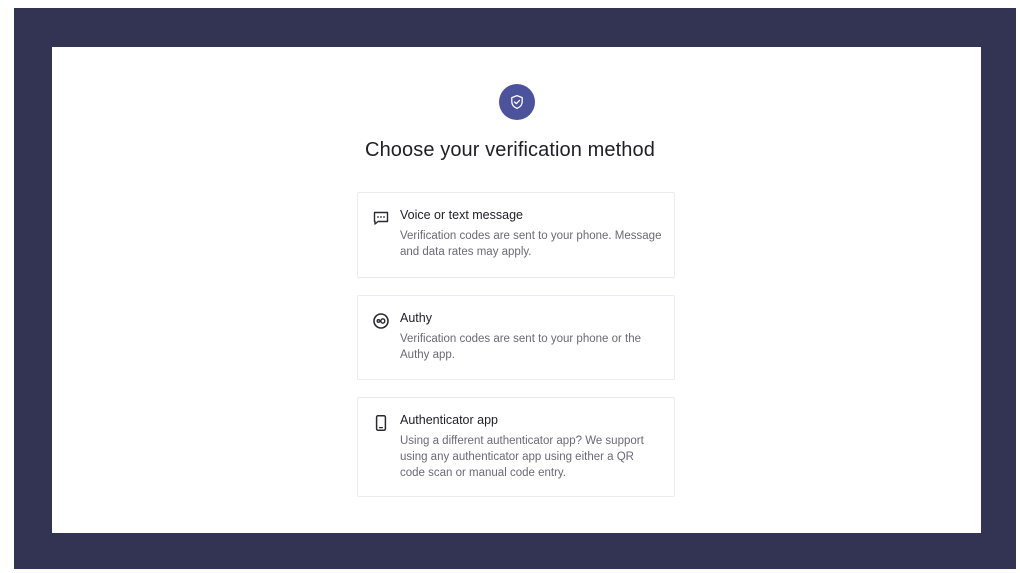 This screenshot has height=573, width=1020. I want to click on message-icon, so click(381, 218).